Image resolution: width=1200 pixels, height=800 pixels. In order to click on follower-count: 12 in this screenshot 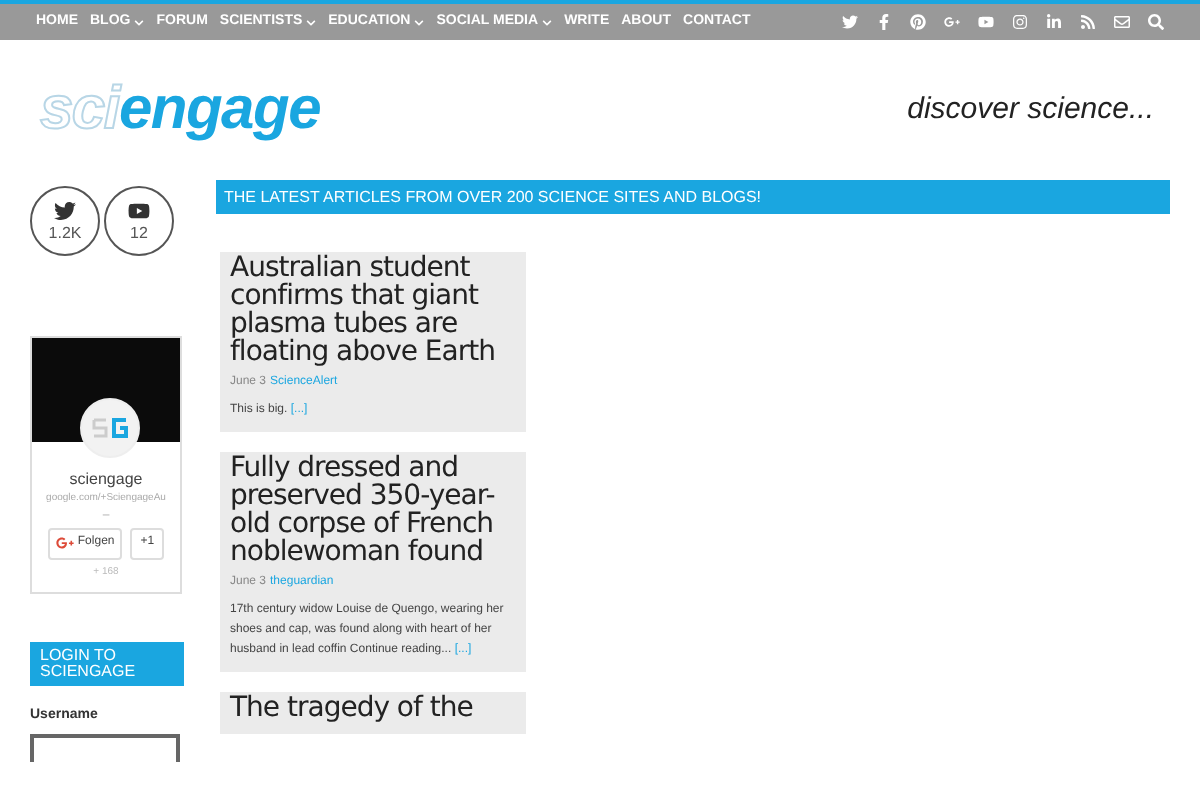, I will do `click(139, 234)`.